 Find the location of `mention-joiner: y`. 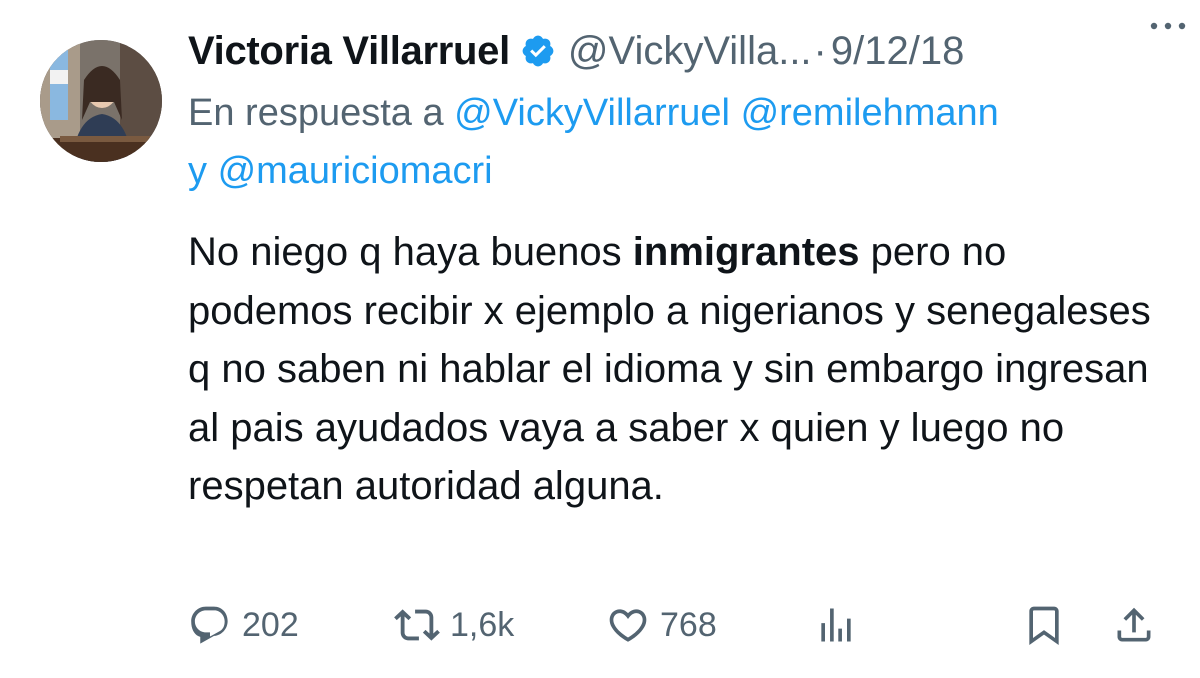

mention-joiner: y is located at coordinates (197, 171).